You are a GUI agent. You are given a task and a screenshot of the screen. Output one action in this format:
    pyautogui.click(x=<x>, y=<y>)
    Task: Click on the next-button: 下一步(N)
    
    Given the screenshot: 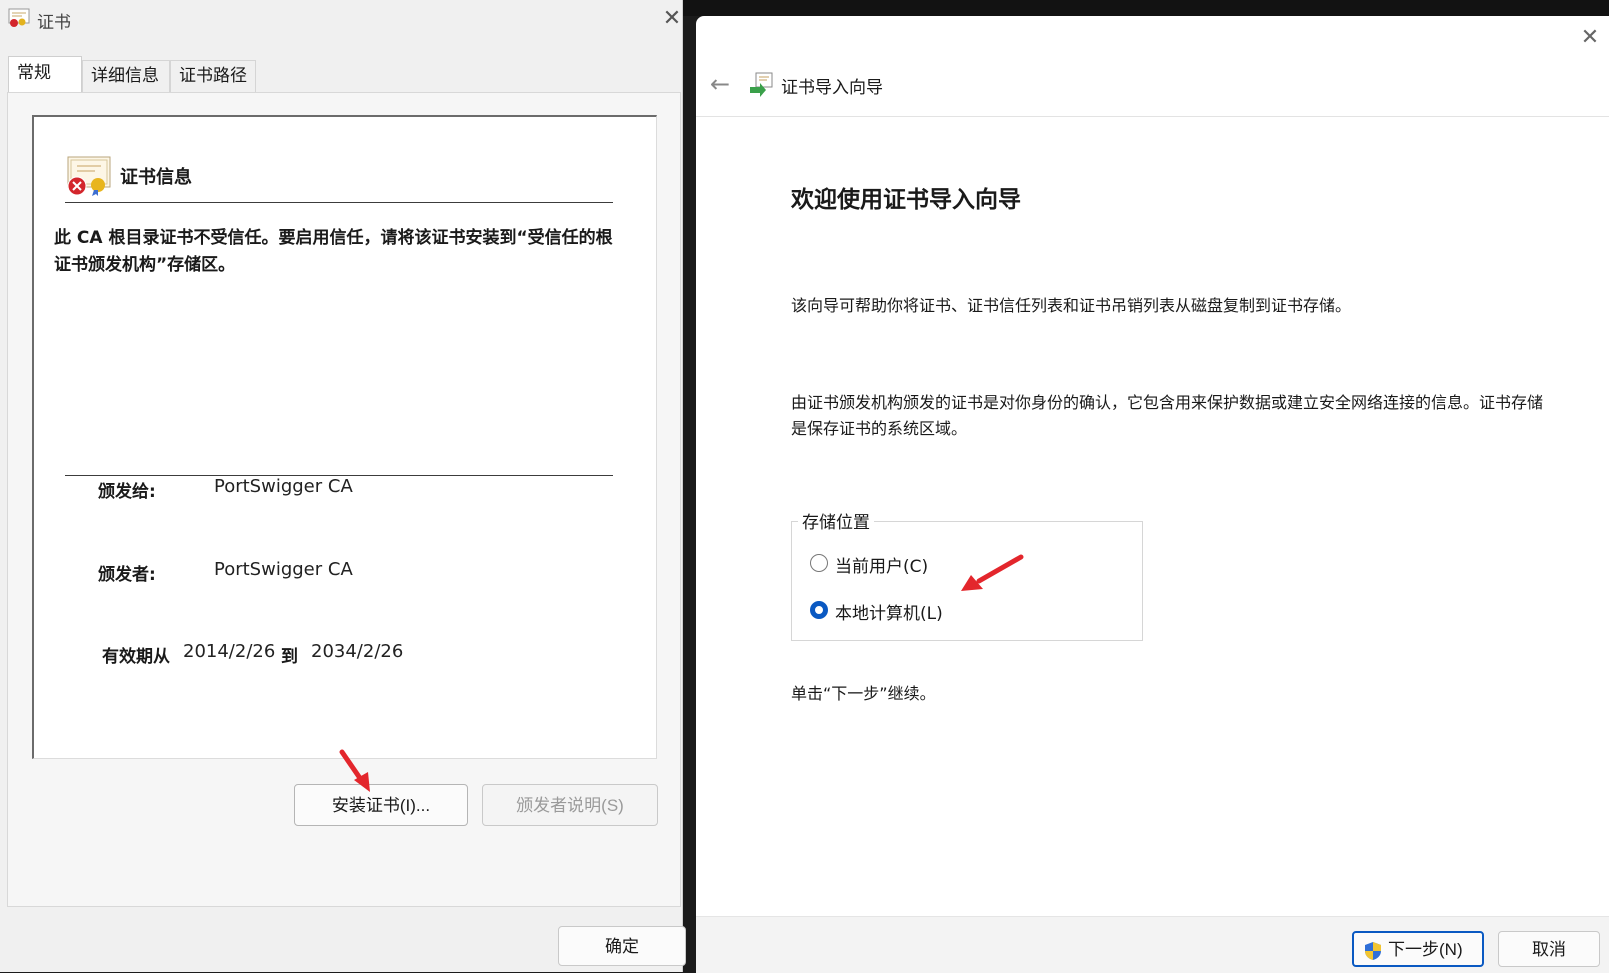 What is the action you would take?
    pyautogui.click(x=1418, y=949)
    